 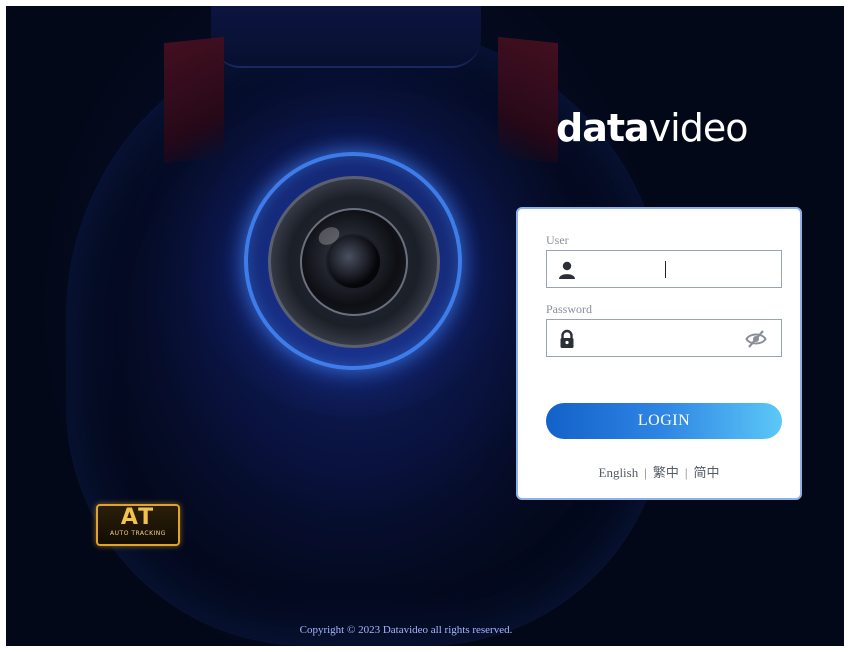 I want to click on camera-side-panel-right, so click(x=528, y=100).